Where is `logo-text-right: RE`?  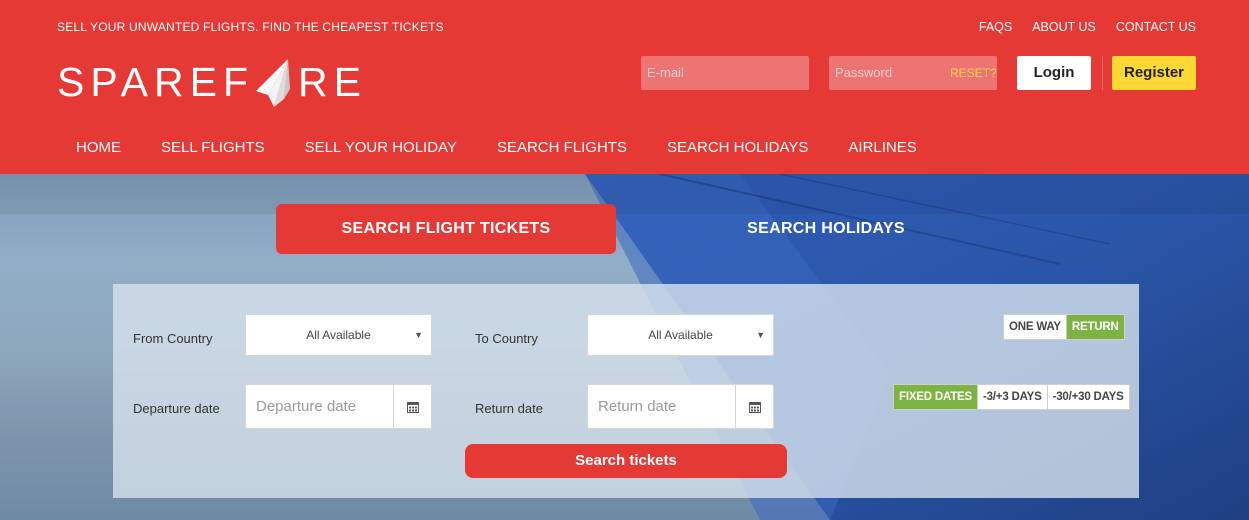
logo-text-right: RE is located at coordinates (332, 81).